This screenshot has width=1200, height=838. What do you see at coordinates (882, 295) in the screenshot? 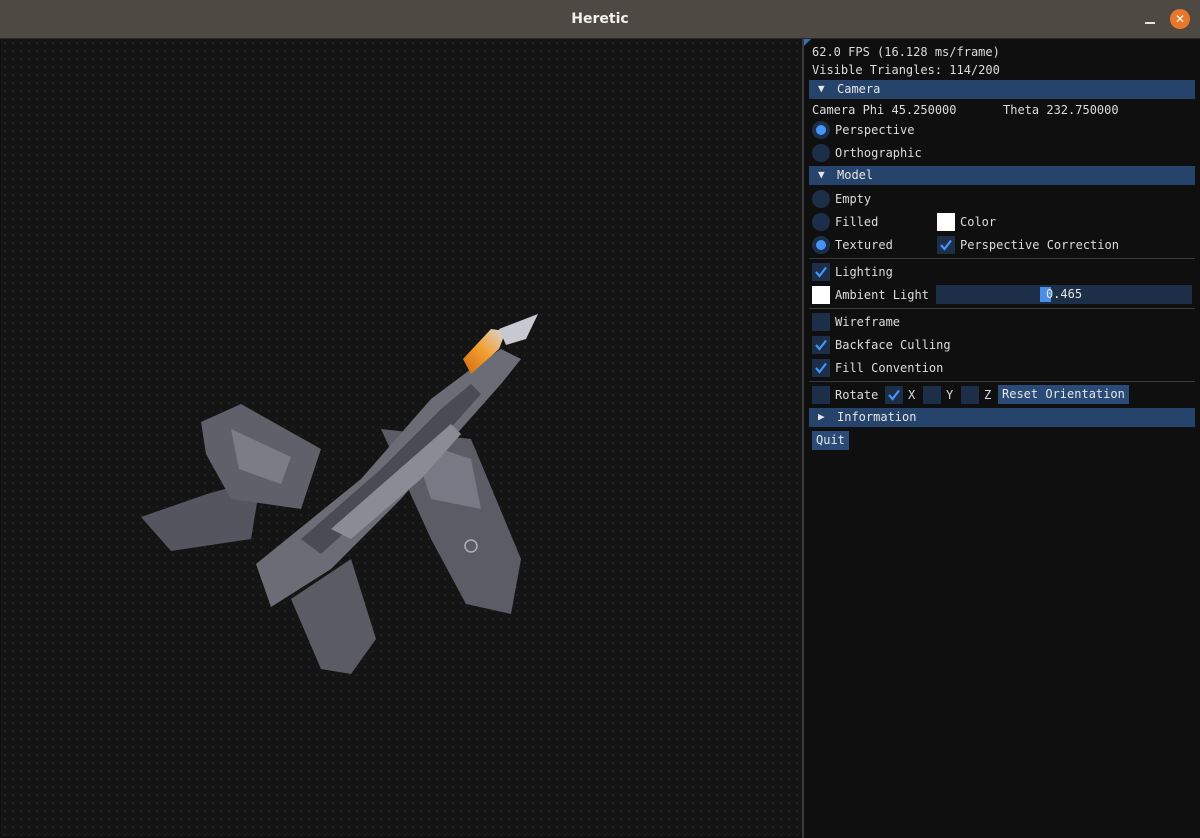
I see `ambient-light-label: Ambient Light` at bounding box center [882, 295].